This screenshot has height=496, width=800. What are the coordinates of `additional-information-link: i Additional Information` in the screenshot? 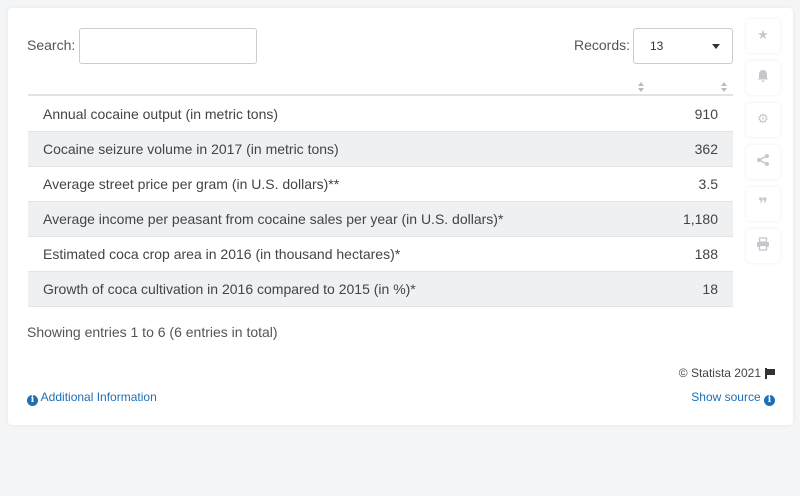 It's located at (92, 398).